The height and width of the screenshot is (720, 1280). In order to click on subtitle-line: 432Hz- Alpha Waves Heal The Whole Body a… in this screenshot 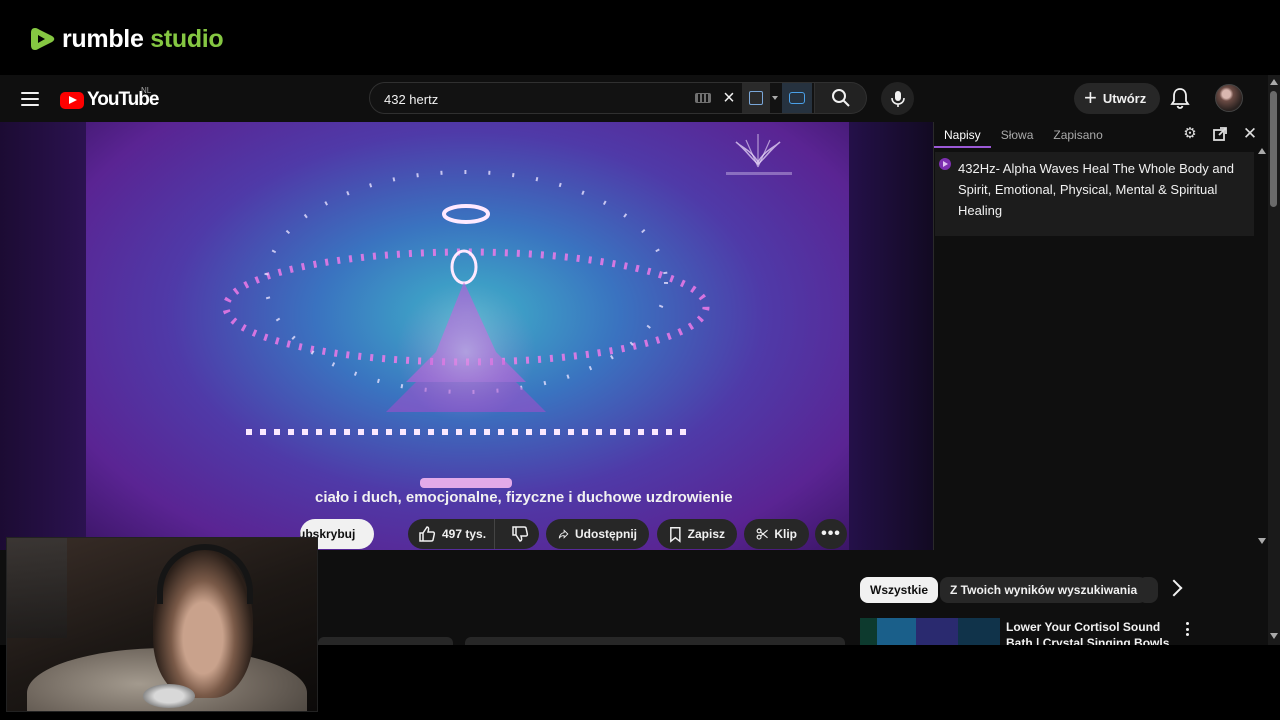, I will do `click(1094, 194)`.